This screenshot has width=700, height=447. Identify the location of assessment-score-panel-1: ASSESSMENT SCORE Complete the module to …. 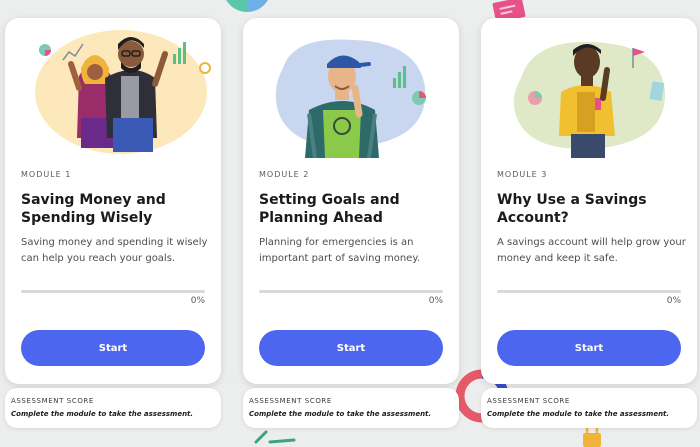
(113, 408).